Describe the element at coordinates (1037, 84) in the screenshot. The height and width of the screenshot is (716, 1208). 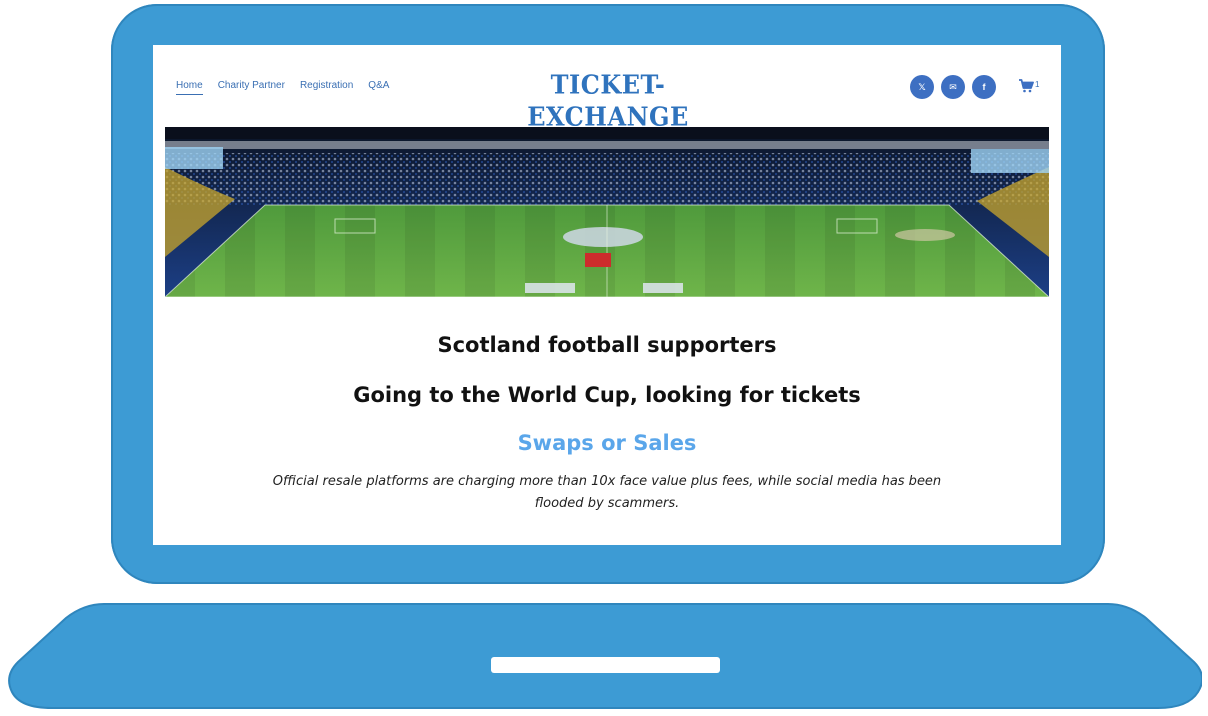
I see `cart-count: 1` at that location.